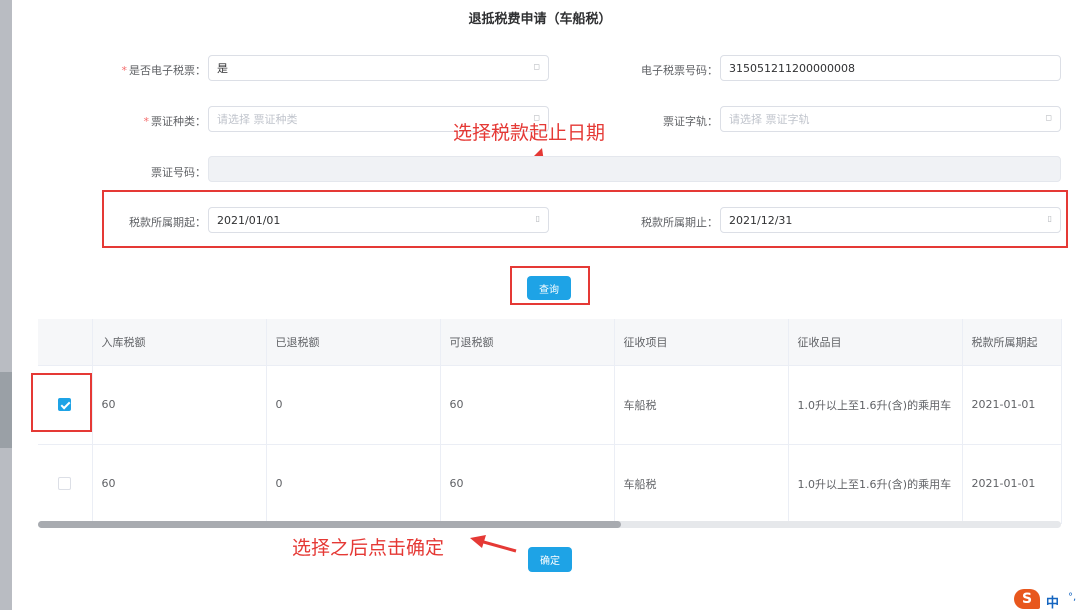 Image resolution: width=1080 pixels, height=611 pixels. Describe the element at coordinates (1027, 599) in the screenshot. I see `sogou-logo-icon: S` at that location.